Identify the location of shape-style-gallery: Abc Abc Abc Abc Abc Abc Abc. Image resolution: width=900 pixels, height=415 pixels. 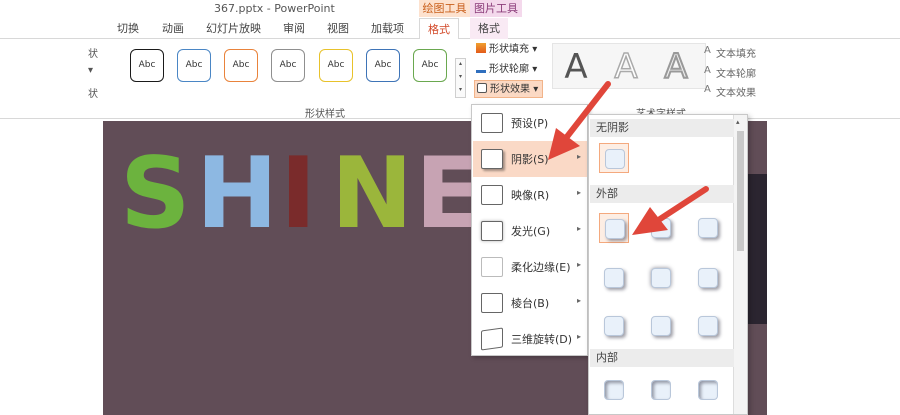
(289, 69).